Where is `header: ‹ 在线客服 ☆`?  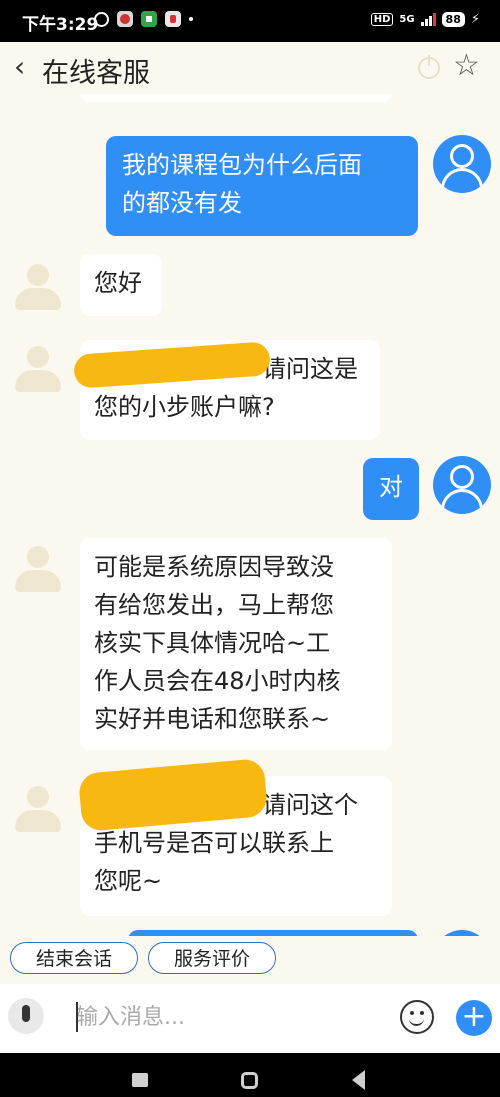 header: ‹ 在线客服 ☆ is located at coordinates (250, 68).